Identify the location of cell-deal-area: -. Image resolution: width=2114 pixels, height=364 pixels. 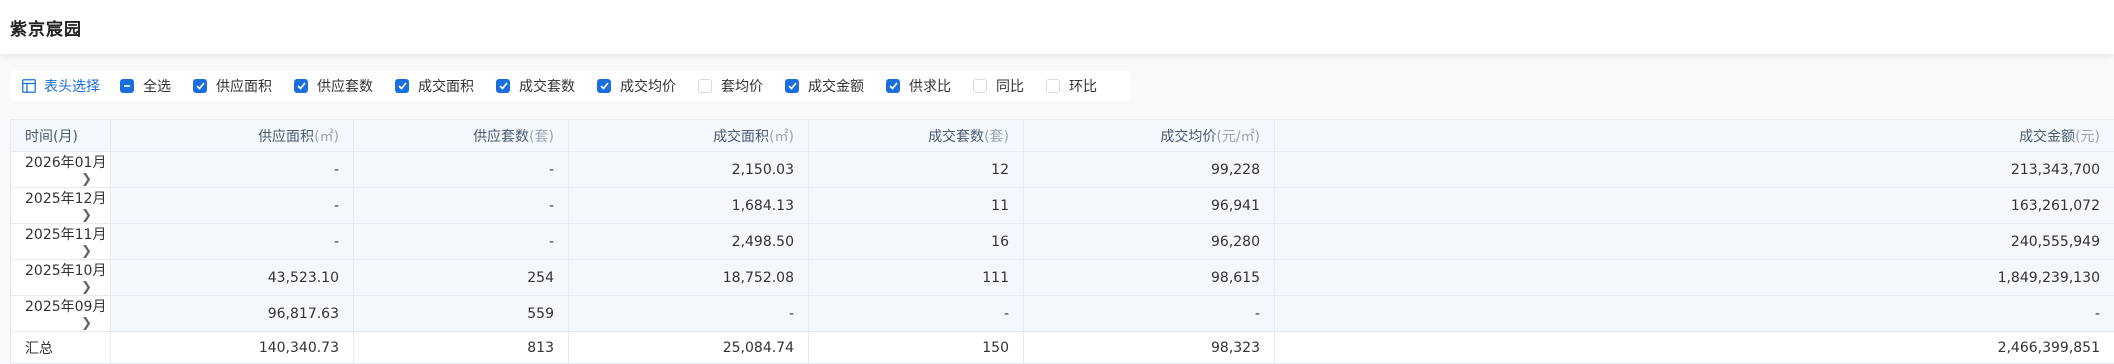
(689, 314).